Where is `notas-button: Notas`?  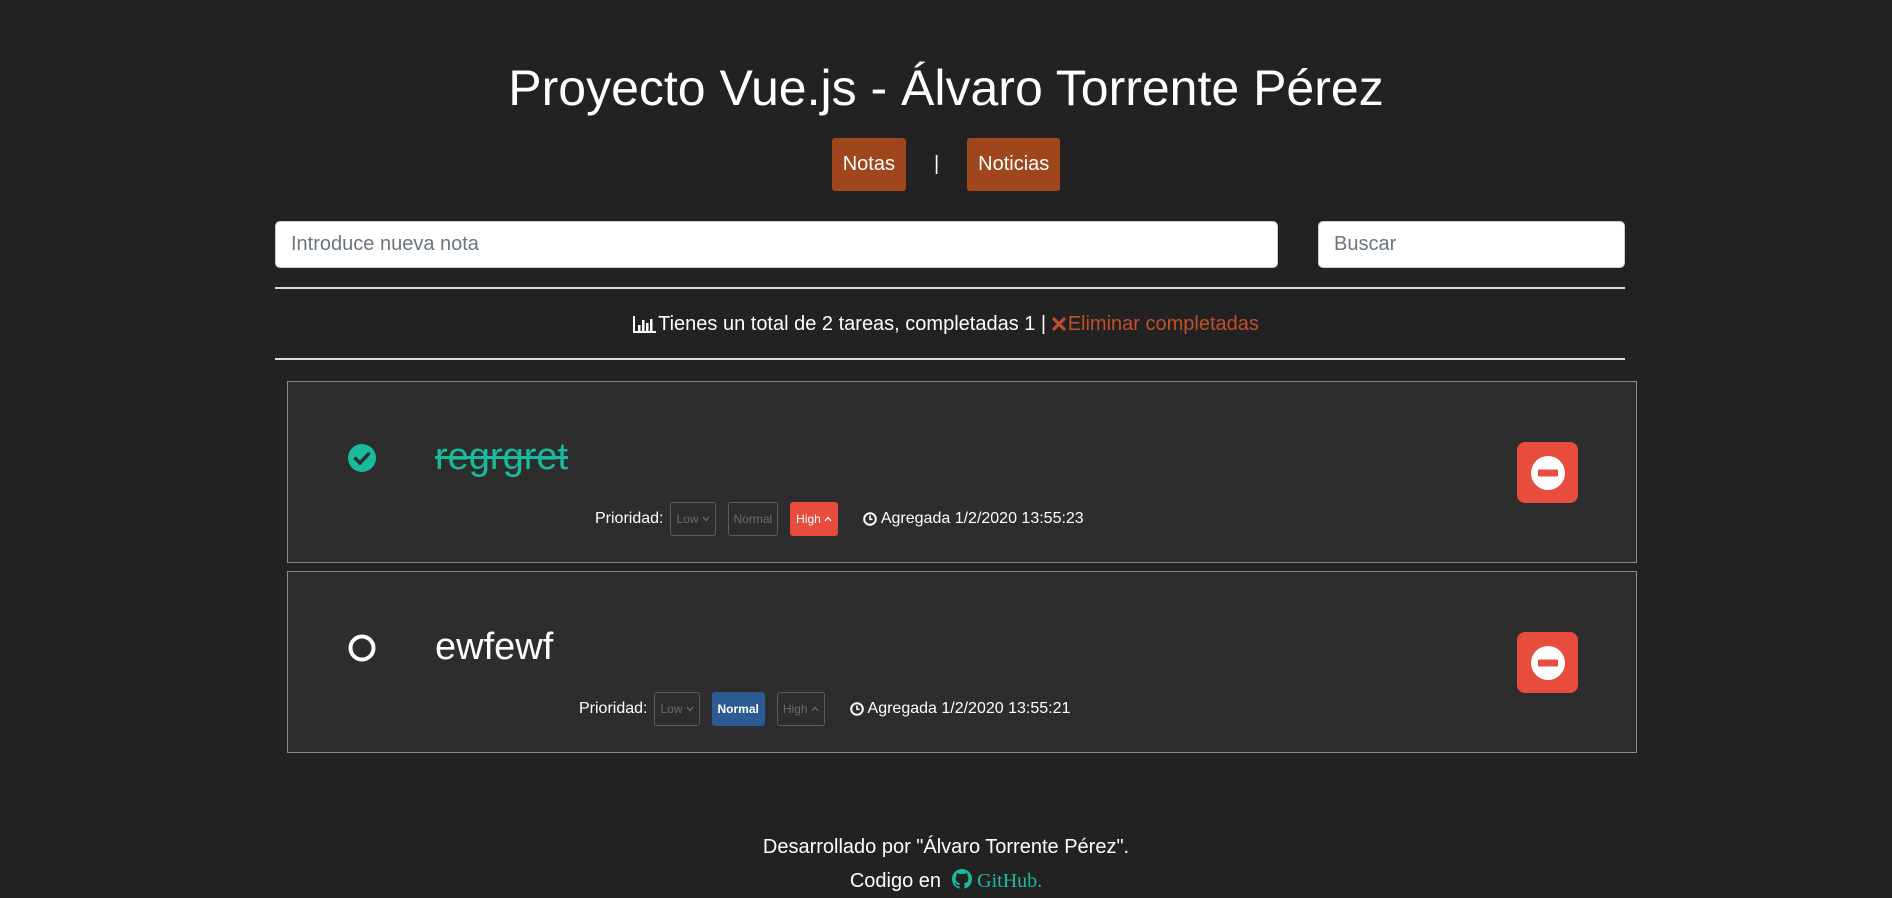 notas-button: Notas is located at coordinates (868, 164).